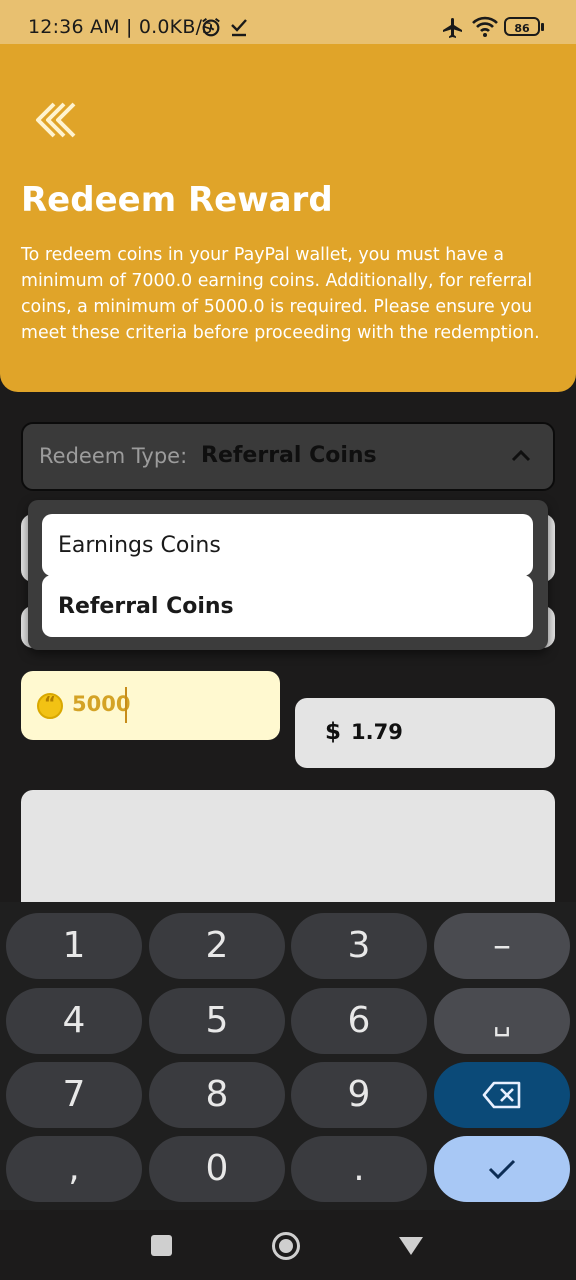 This screenshot has height=1280, width=576. What do you see at coordinates (74, 946) in the screenshot?
I see `key-1: 1` at bounding box center [74, 946].